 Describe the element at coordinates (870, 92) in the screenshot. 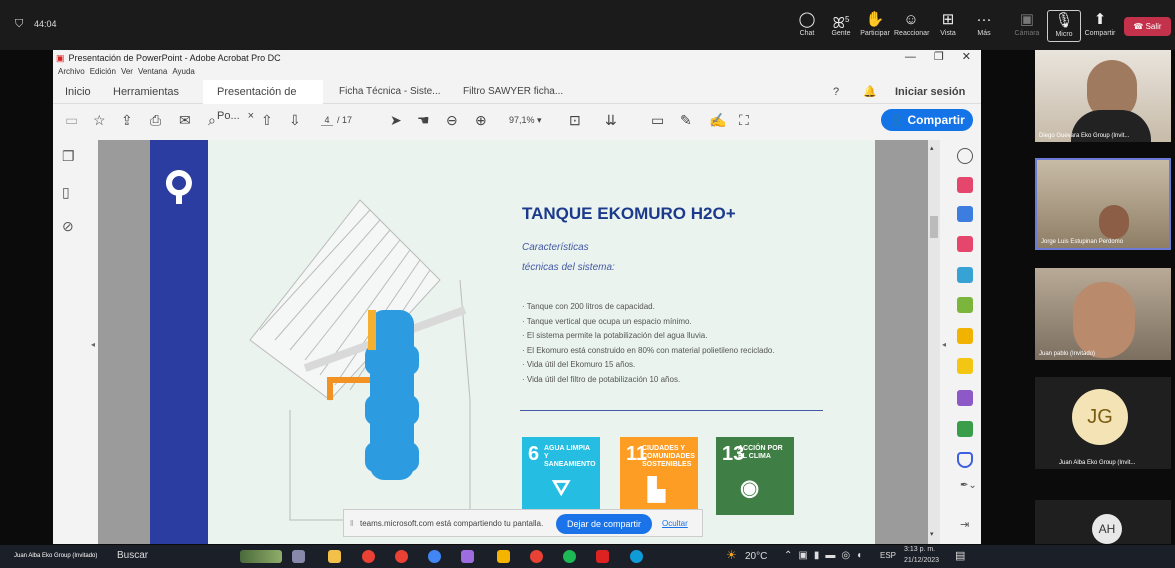

I see `bell-icon: 🔔` at that location.